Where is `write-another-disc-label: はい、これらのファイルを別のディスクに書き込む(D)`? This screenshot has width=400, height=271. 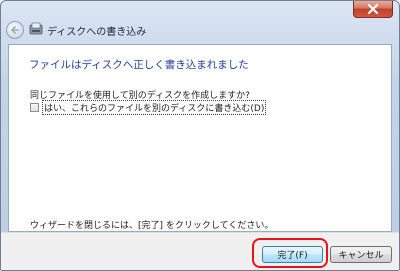
write-another-disc-label: はい、これらのファイルを別のディスクに書き込む(D) is located at coordinates (154, 107).